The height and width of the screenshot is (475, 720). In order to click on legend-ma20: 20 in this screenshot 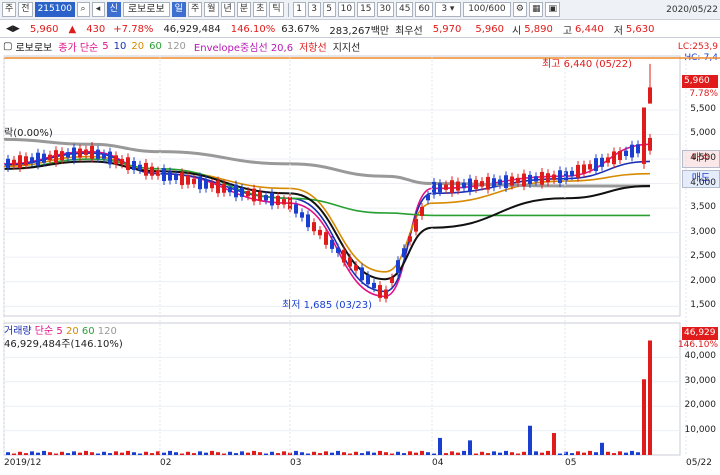, I will do `click(137, 46)`.